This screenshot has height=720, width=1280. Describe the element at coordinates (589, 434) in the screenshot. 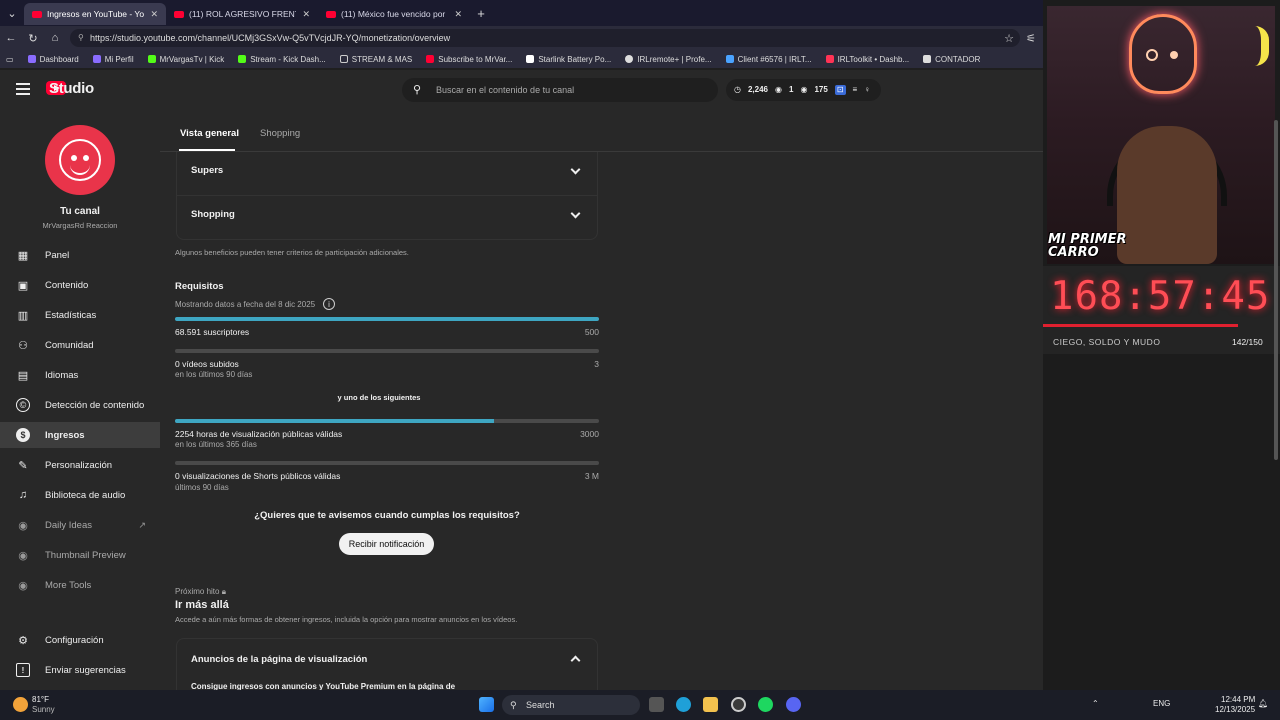

I see `watch-hours-target: 3000` at that location.